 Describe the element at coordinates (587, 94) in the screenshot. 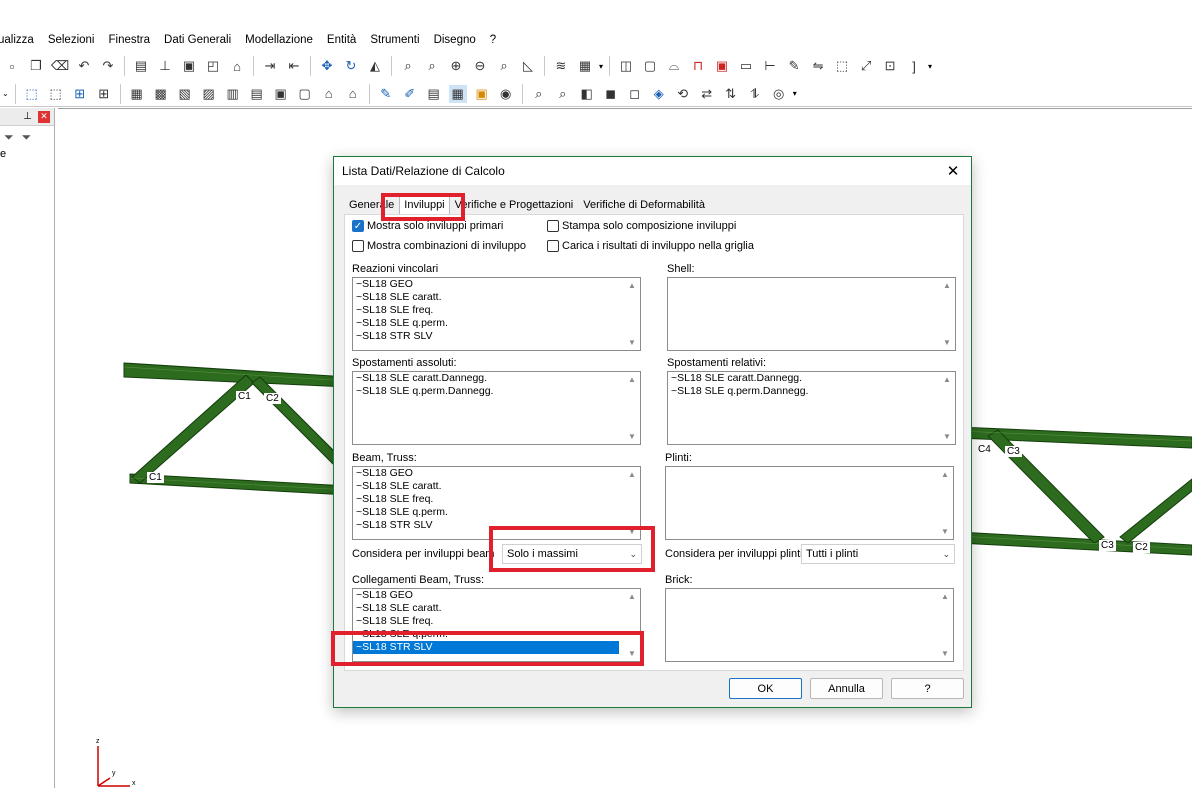

I see `solid-cube-icon: ◧` at that location.